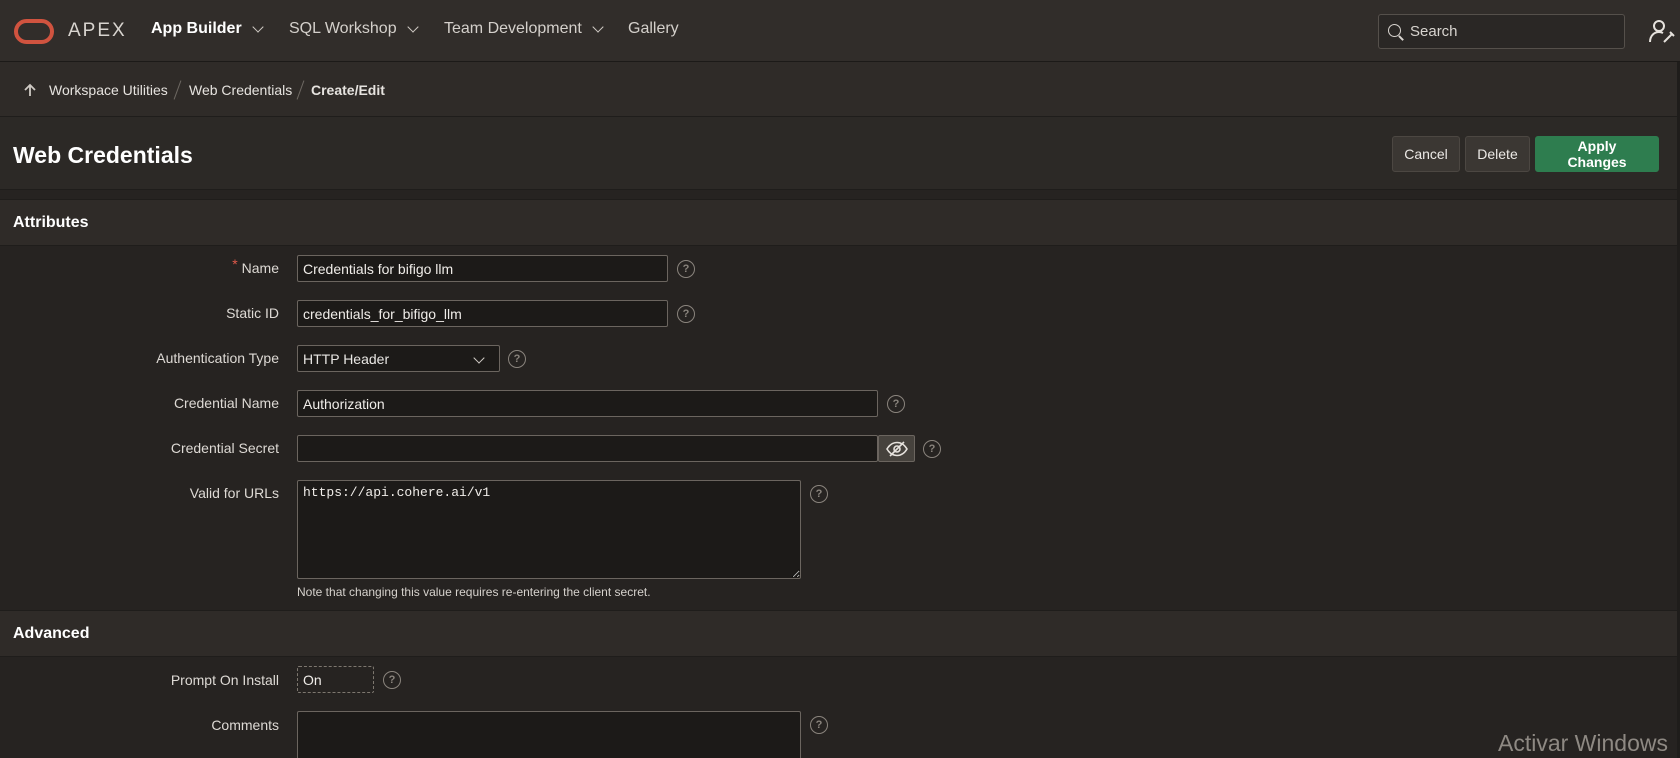 Image resolution: width=1680 pixels, height=758 pixels. I want to click on comments-label: Comments, so click(245, 725).